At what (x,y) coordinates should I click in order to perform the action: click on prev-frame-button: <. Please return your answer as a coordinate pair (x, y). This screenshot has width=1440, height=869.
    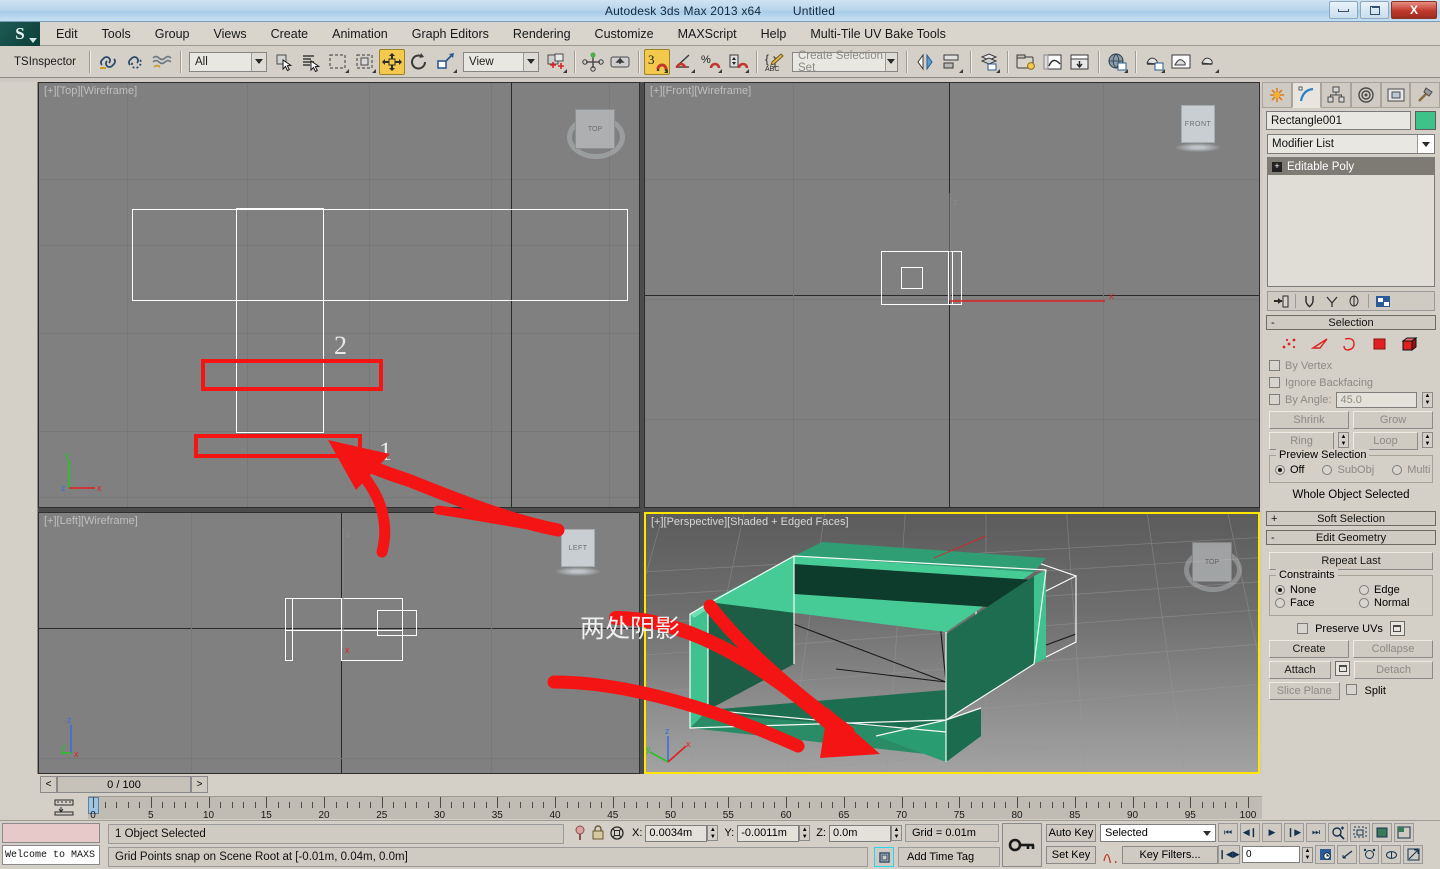
    Looking at the image, I should click on (48, 784).